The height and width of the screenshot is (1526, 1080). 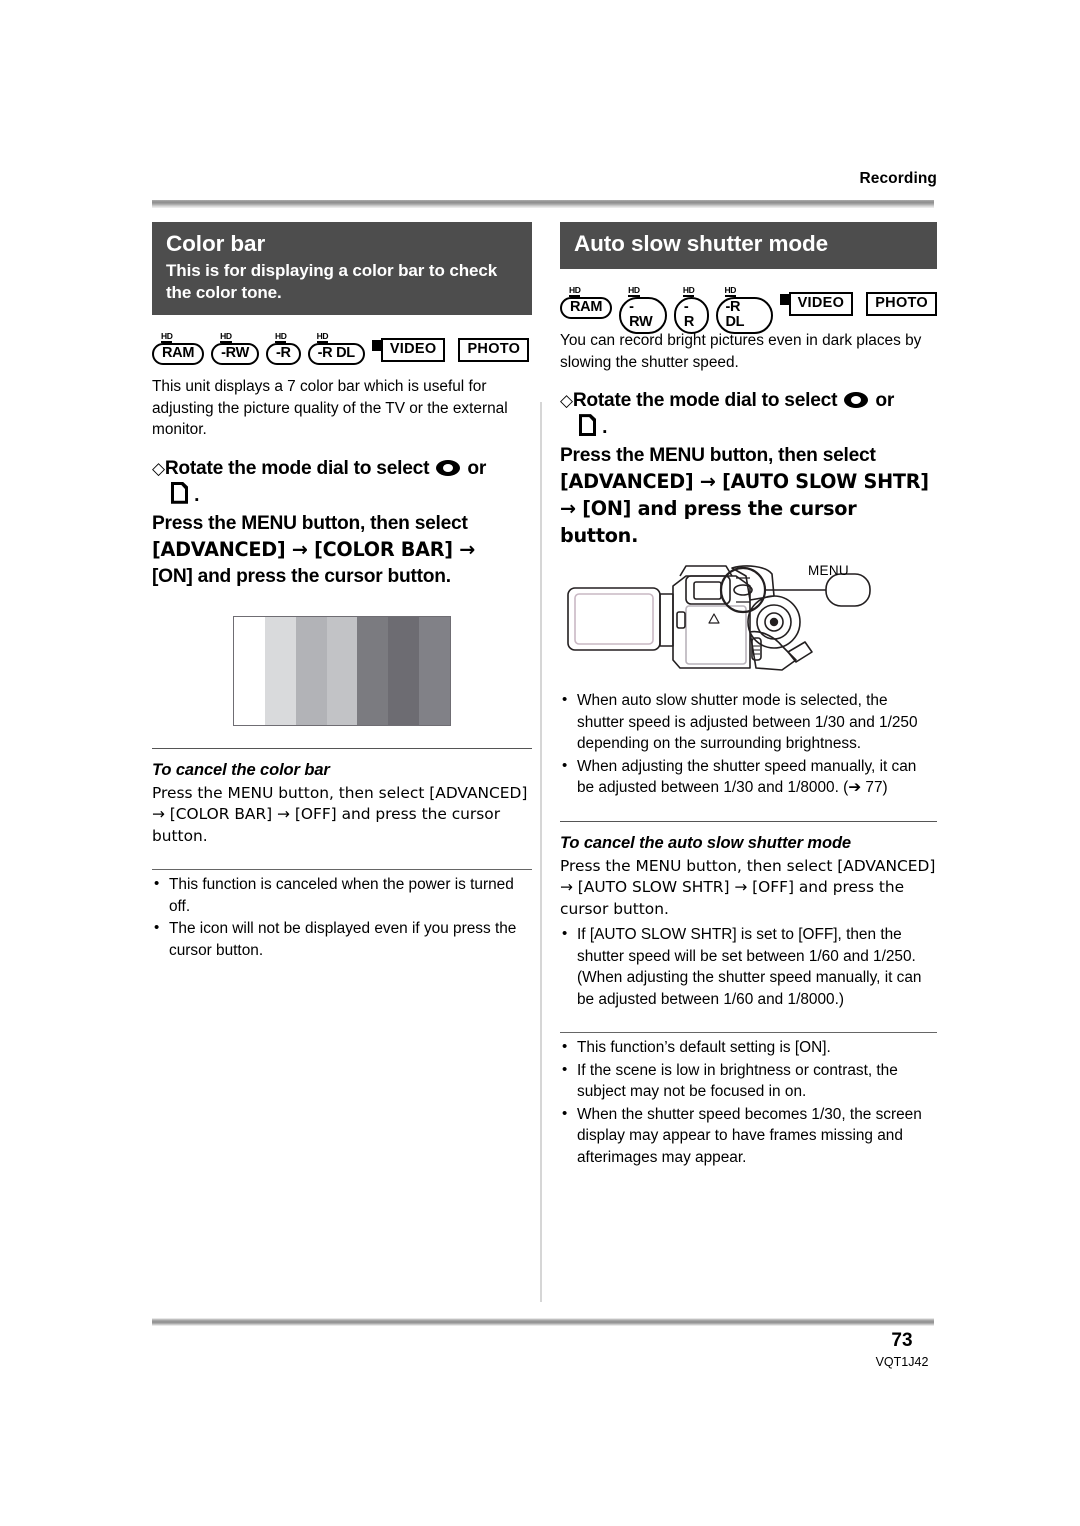 I want to click on right-step-dial-text: Rotate the mode dial to select, so click(x=705, y=401).